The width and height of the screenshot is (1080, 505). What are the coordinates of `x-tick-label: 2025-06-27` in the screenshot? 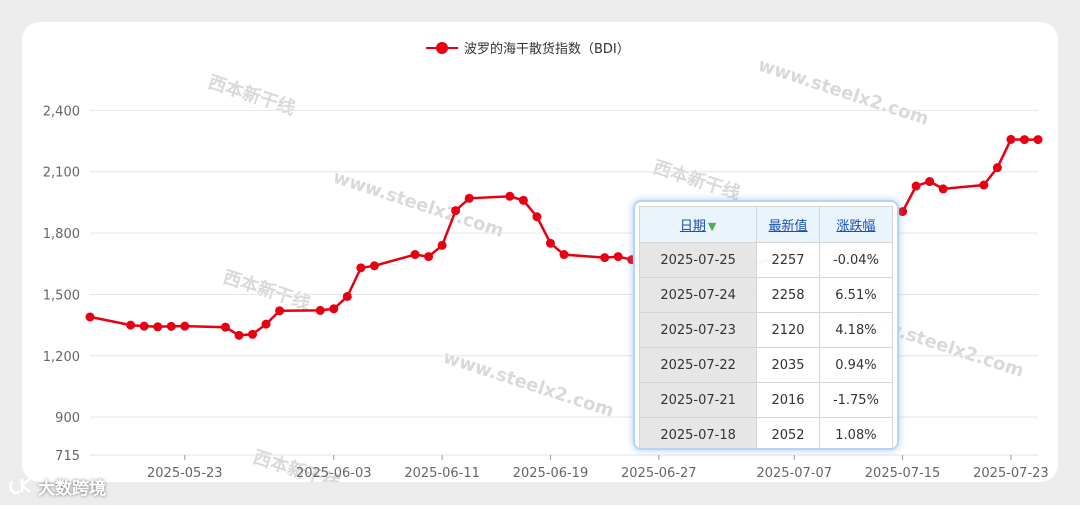 It's located at (659, 473).